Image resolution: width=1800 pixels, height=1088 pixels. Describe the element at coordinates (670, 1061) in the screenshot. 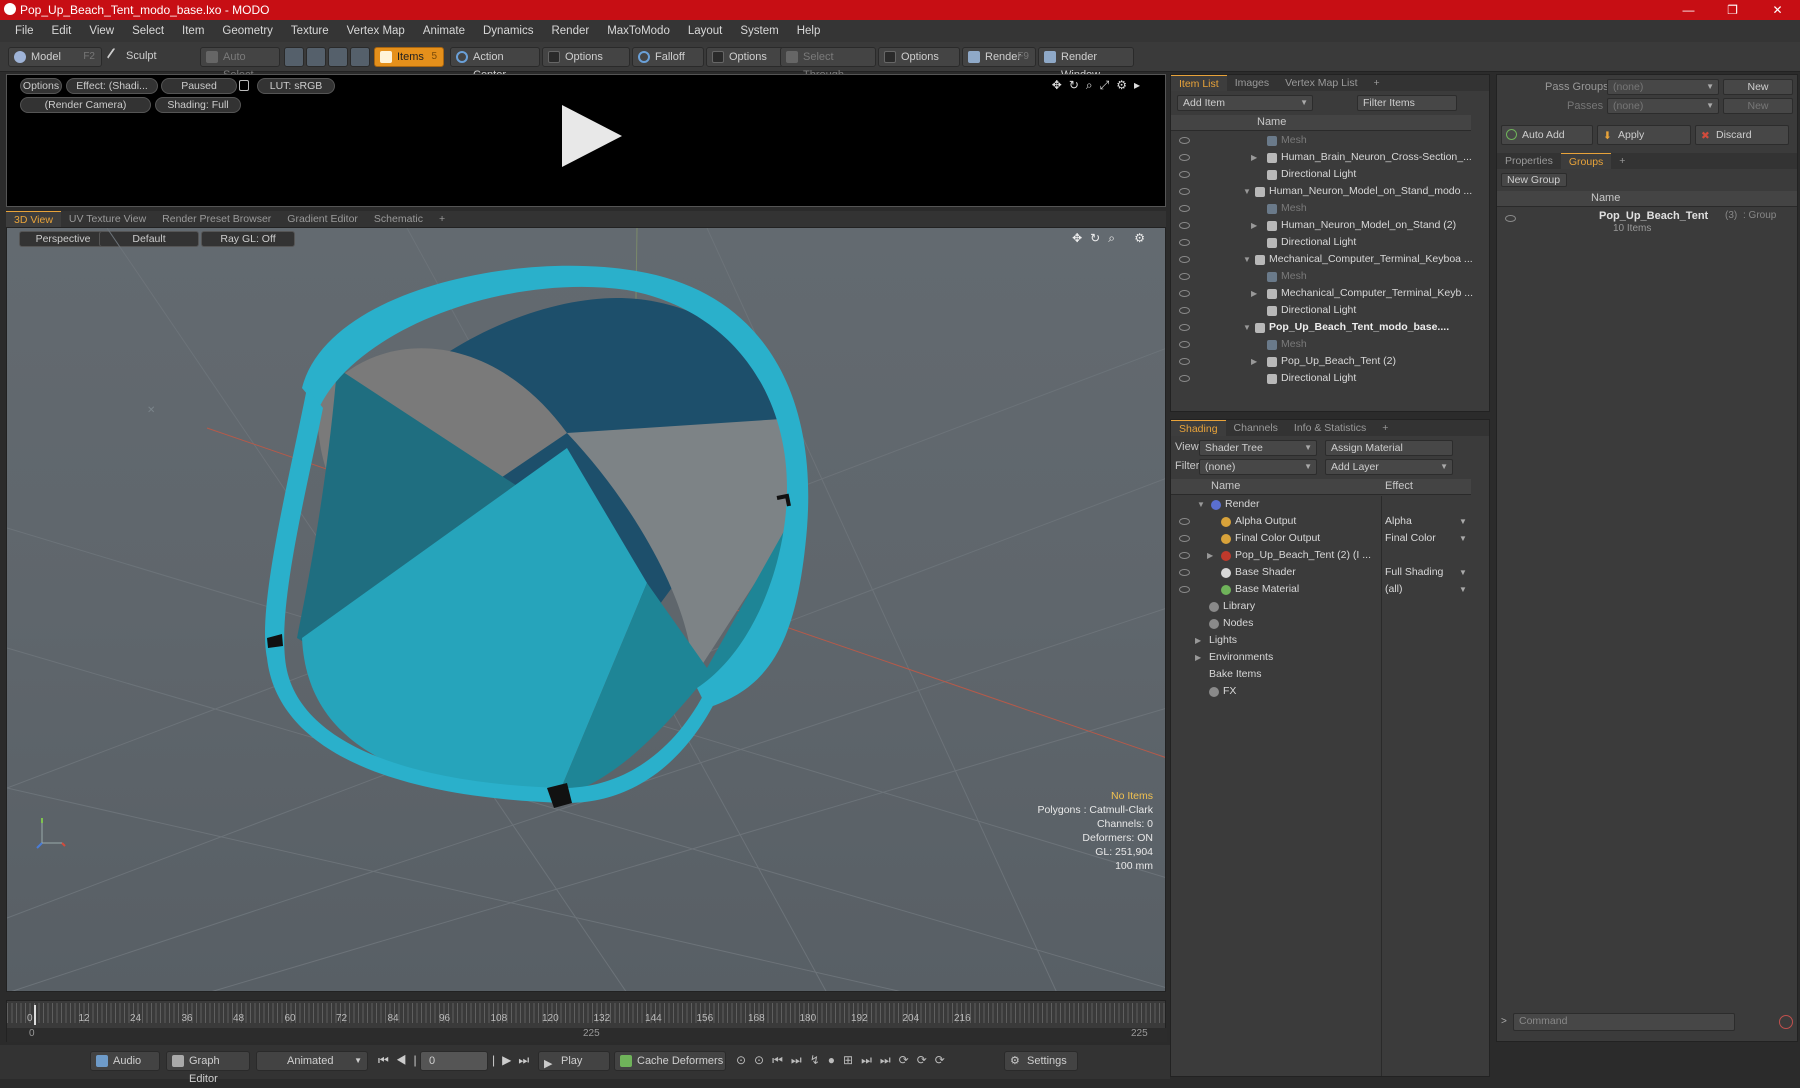

I see `cache-deformers-button: Cache Deformers` at that location.